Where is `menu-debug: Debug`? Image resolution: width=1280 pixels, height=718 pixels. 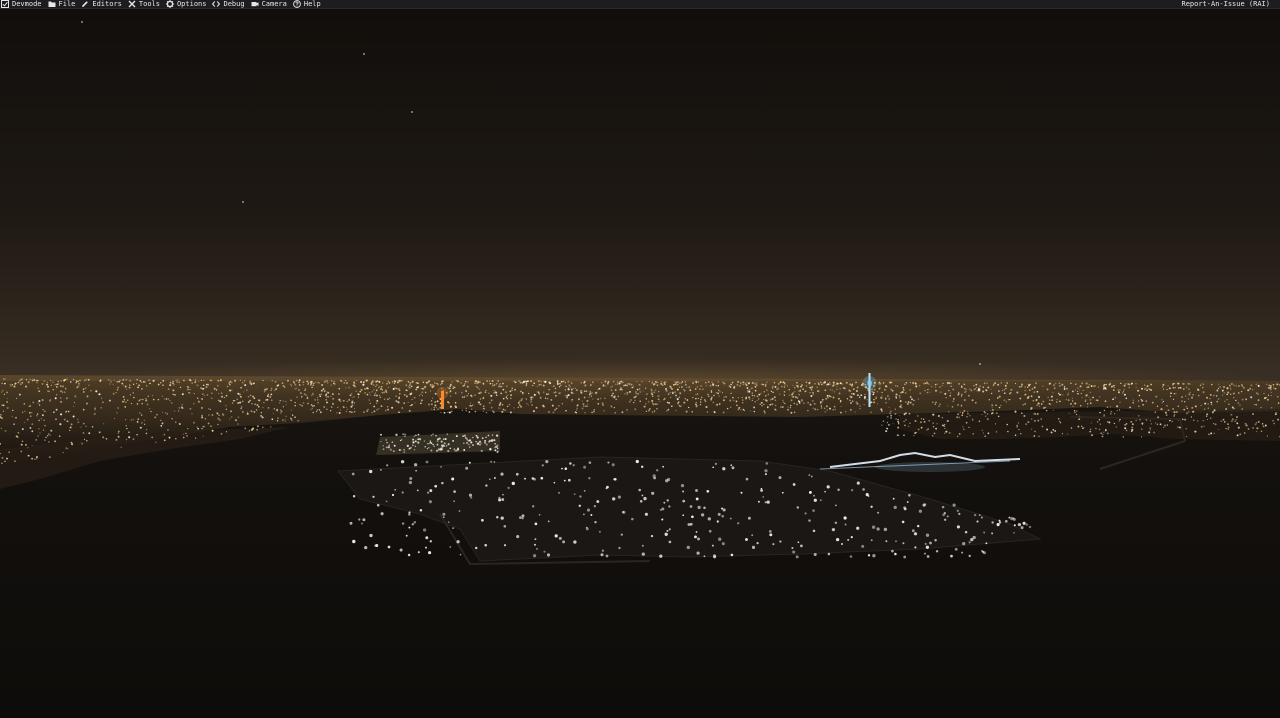
menu-debug: Debug is located at coordinates (228, 4).